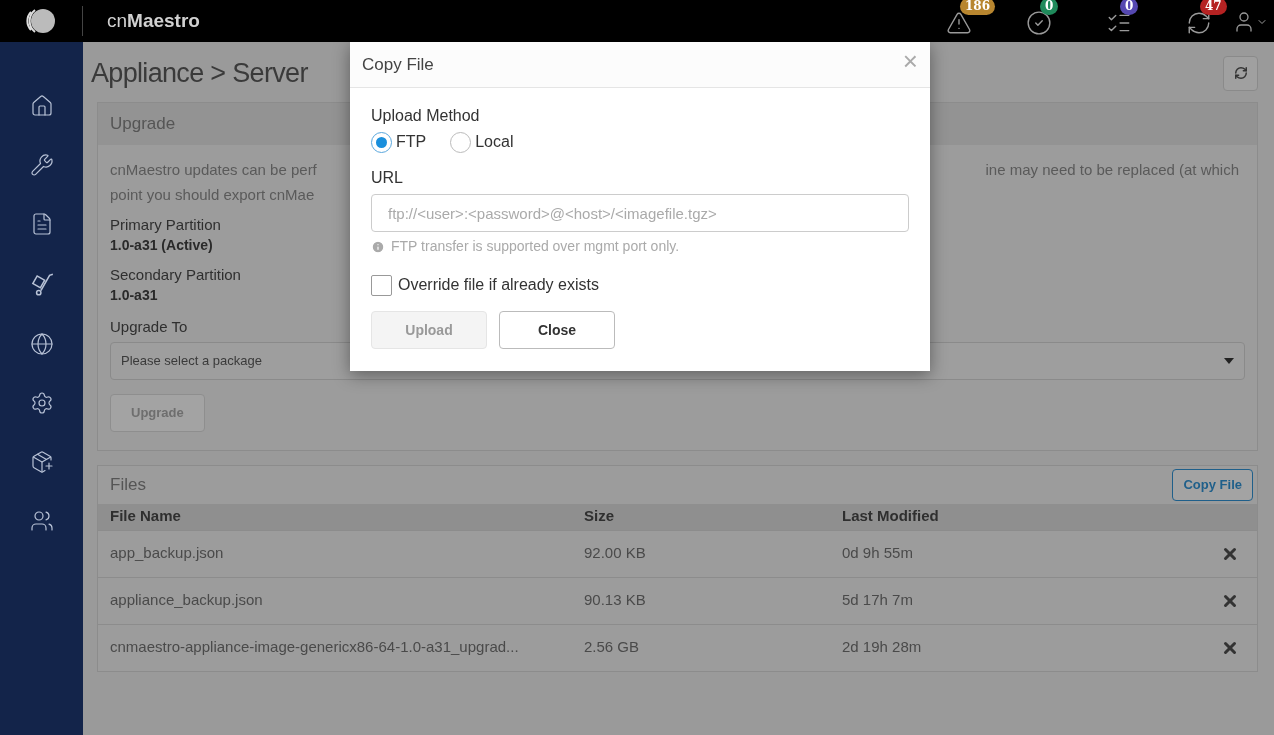  I want to click on close-dialog-button: Close, so click(557, 330).